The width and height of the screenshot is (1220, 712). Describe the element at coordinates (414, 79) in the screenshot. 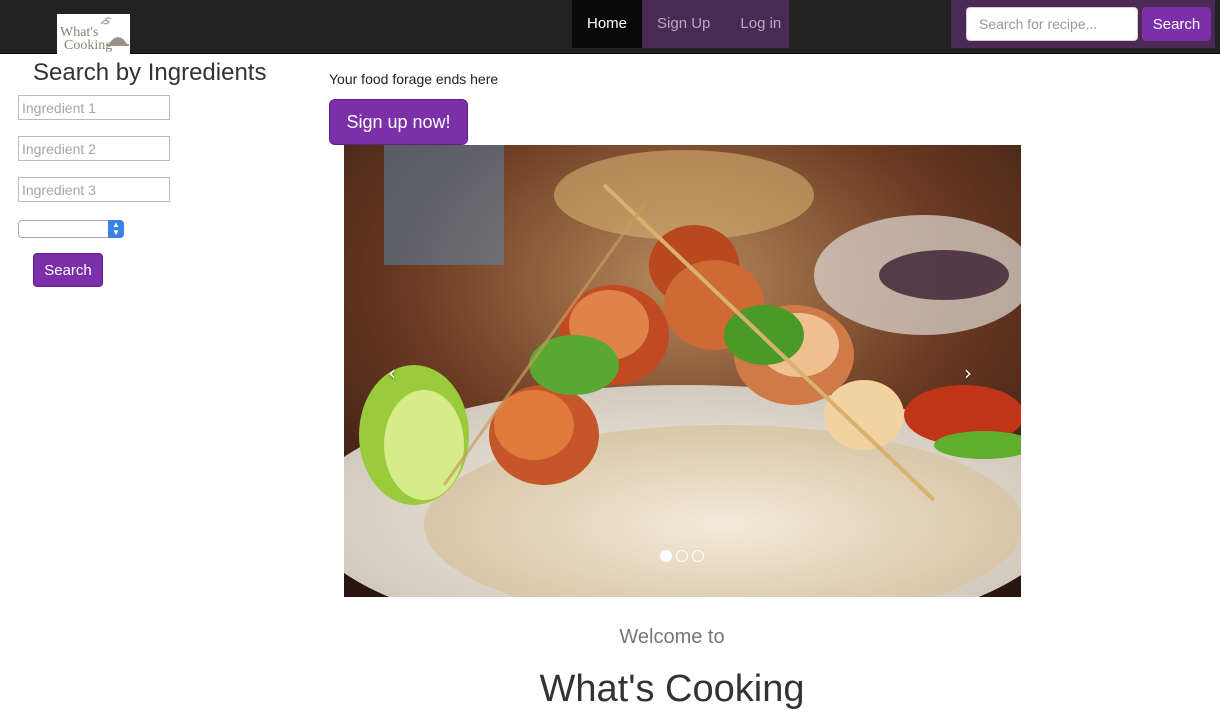

I see `hero-tagline: Your food forage ends here` at that location.